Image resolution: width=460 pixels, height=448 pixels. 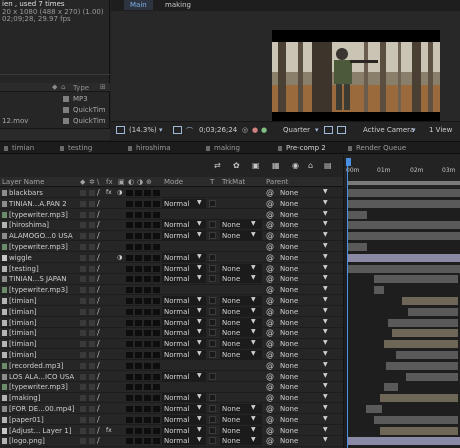 What do you see at coordinates (109, 430) in the screenshot?
I see `effects-switch: fx` at bounding box center [109, 430].